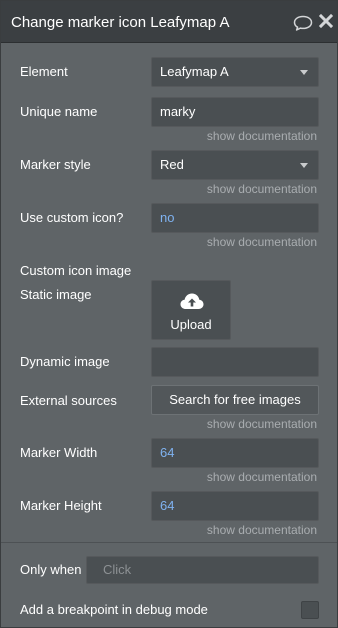 This screenshot has width=338, height=628. Describe the element at coordinates (191, 310) in the screenshot. I see `upload-button: Upload` at that location.